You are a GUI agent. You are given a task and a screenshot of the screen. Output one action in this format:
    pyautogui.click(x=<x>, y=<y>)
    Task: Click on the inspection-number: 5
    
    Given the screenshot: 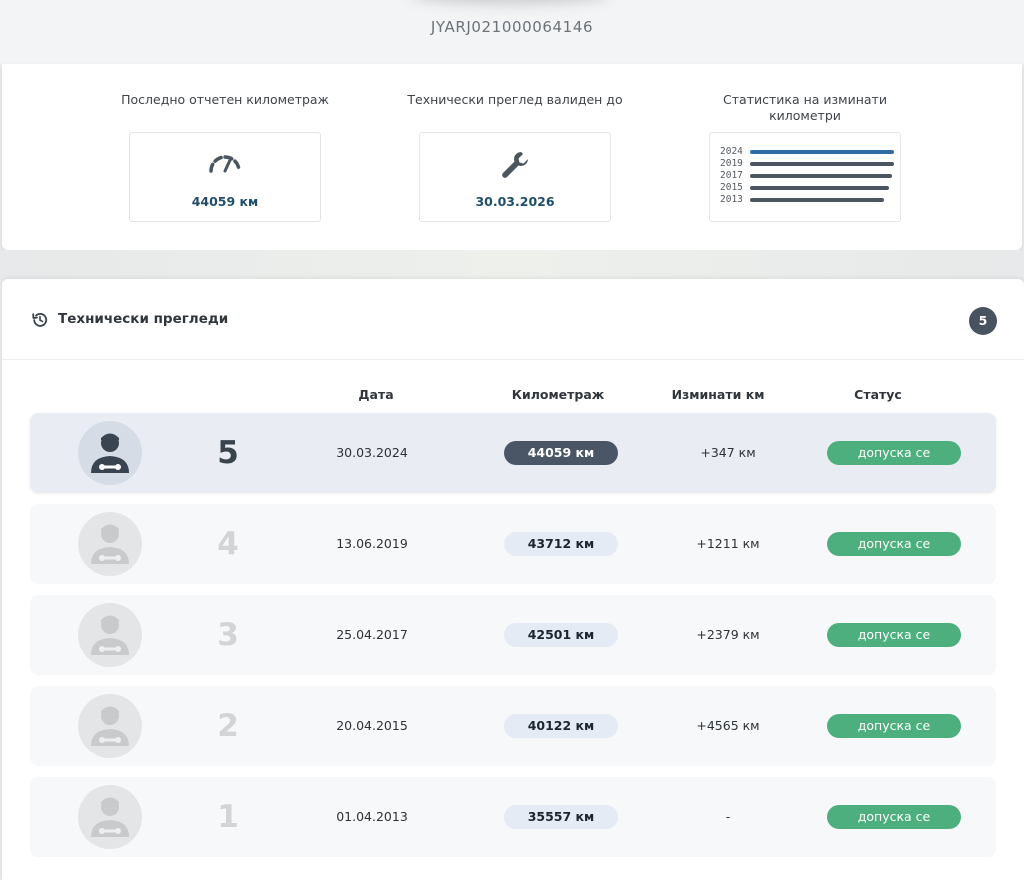 What is the action you would take?
    pyautogui.click(x=228, y=453)
    